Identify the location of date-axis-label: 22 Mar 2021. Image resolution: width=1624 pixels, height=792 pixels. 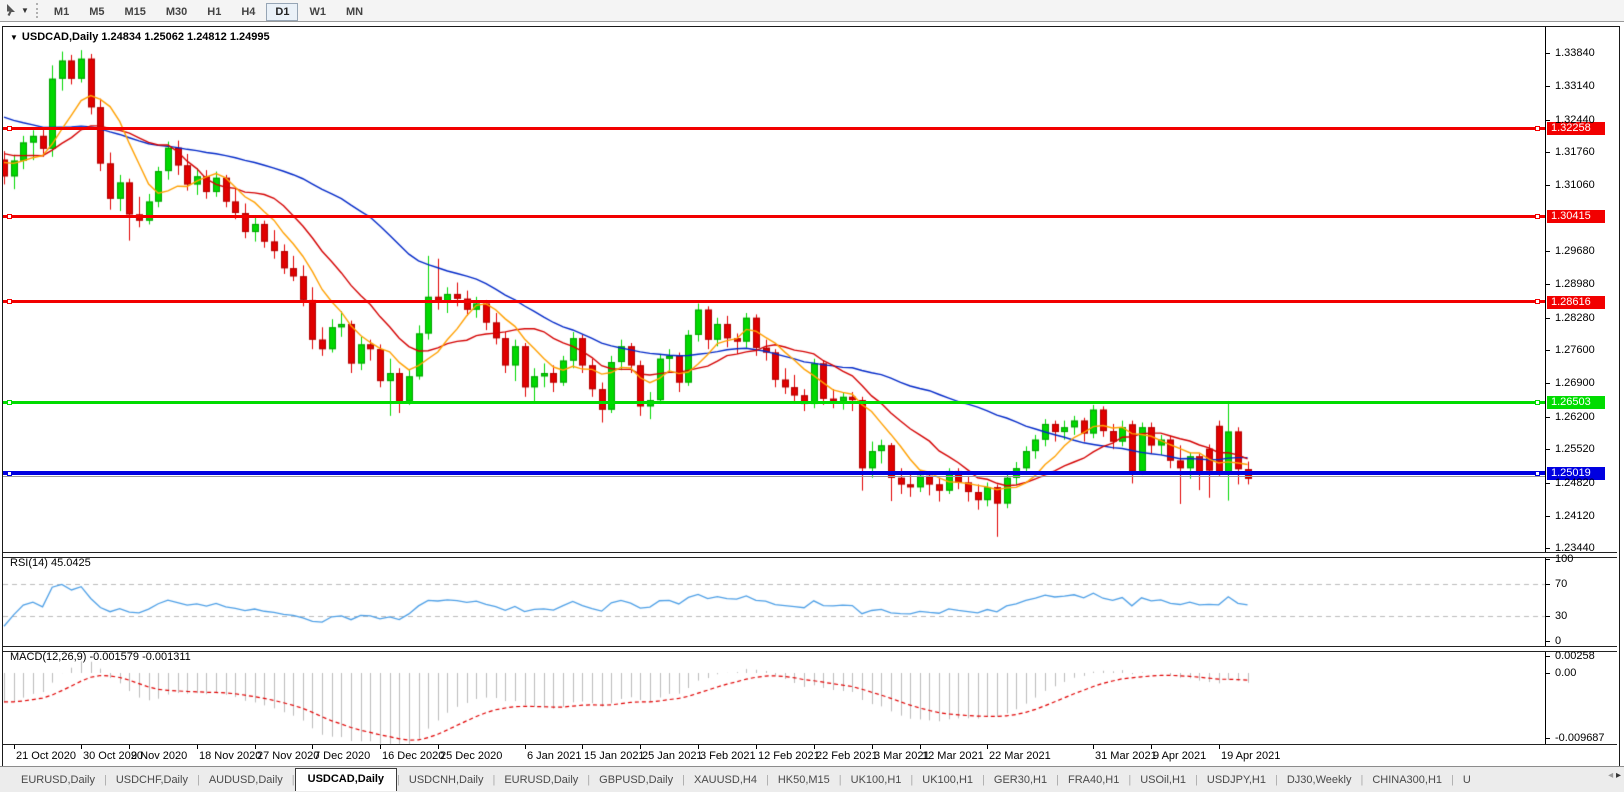
(1020, 756).